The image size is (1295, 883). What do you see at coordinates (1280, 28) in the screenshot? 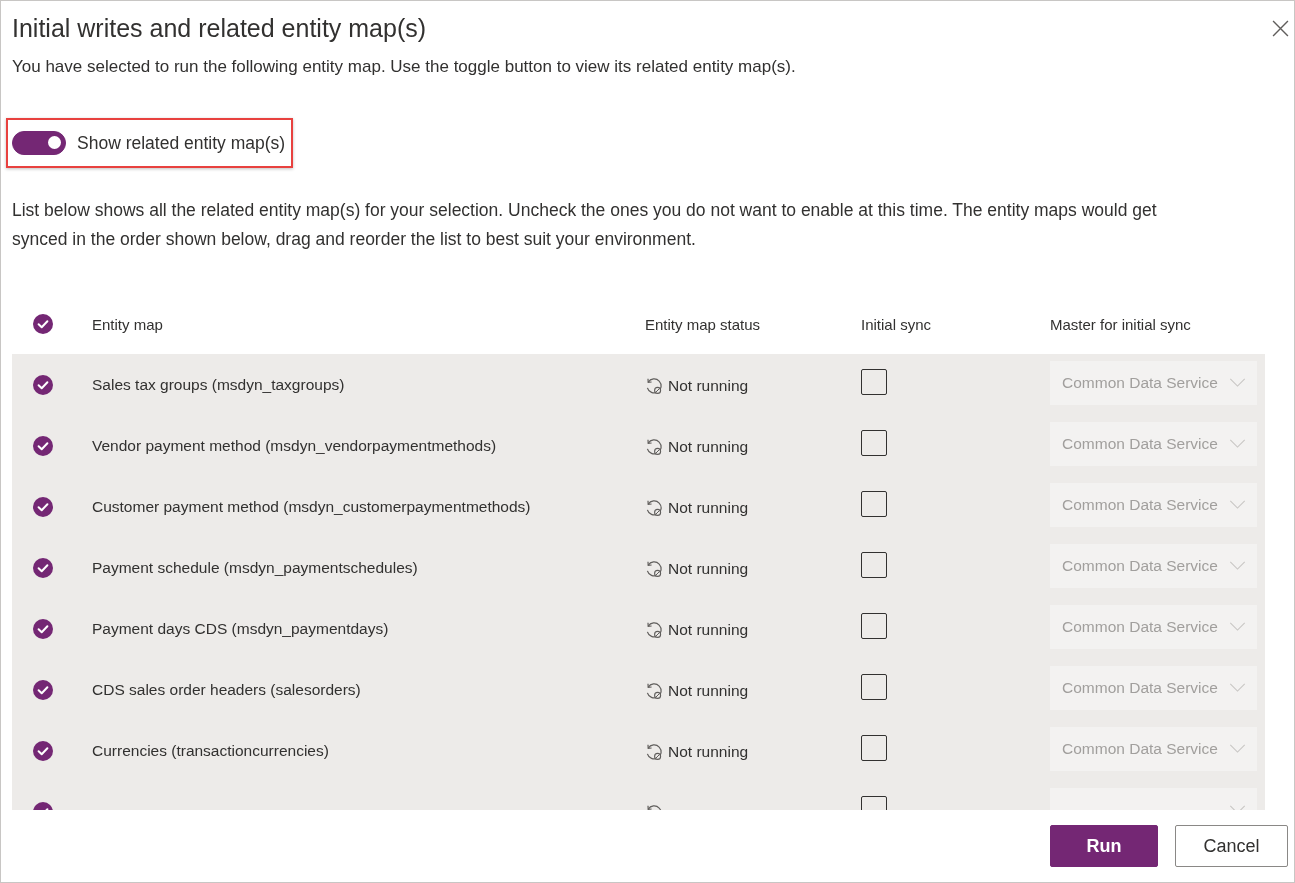
I see `close-icon` at bounding box center [1280, 28].